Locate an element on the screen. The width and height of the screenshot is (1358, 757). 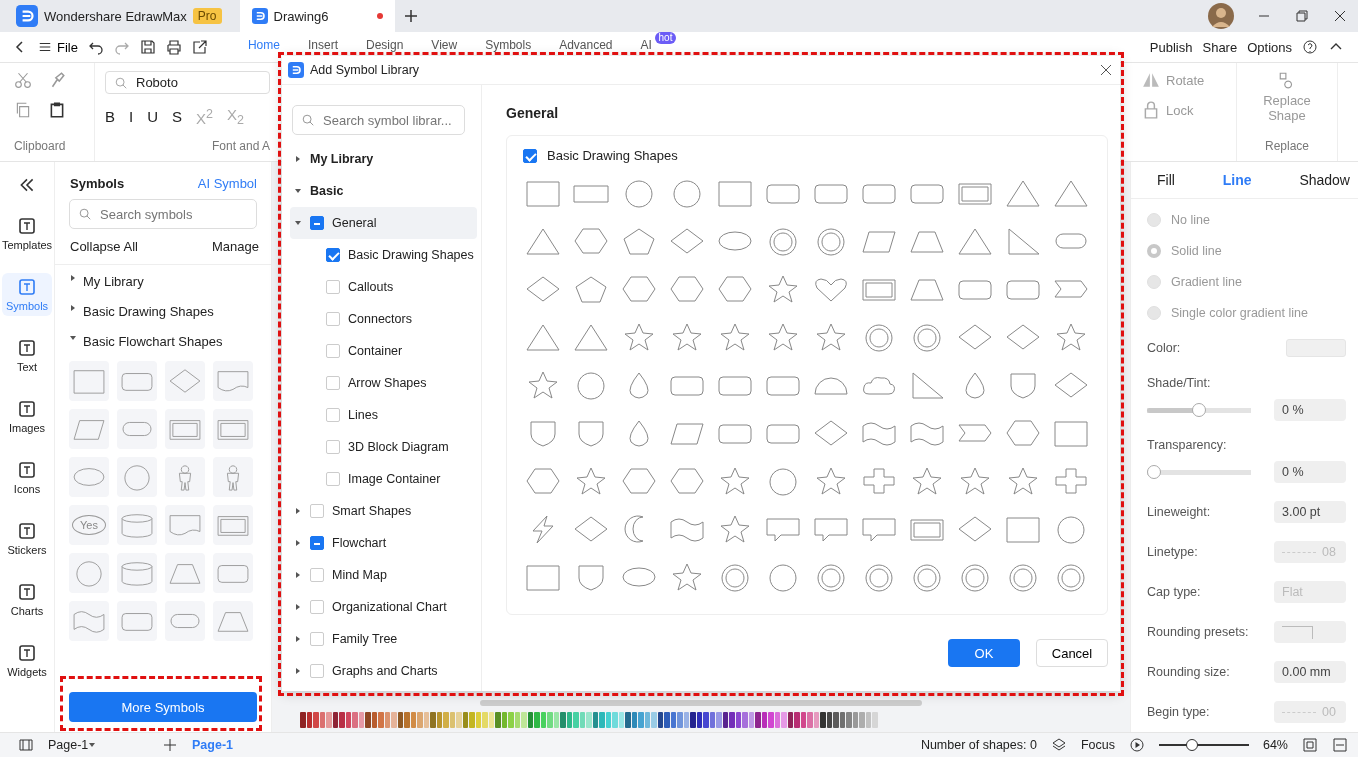
cancel-button: Cancel is located at coordinates (1072, 653).